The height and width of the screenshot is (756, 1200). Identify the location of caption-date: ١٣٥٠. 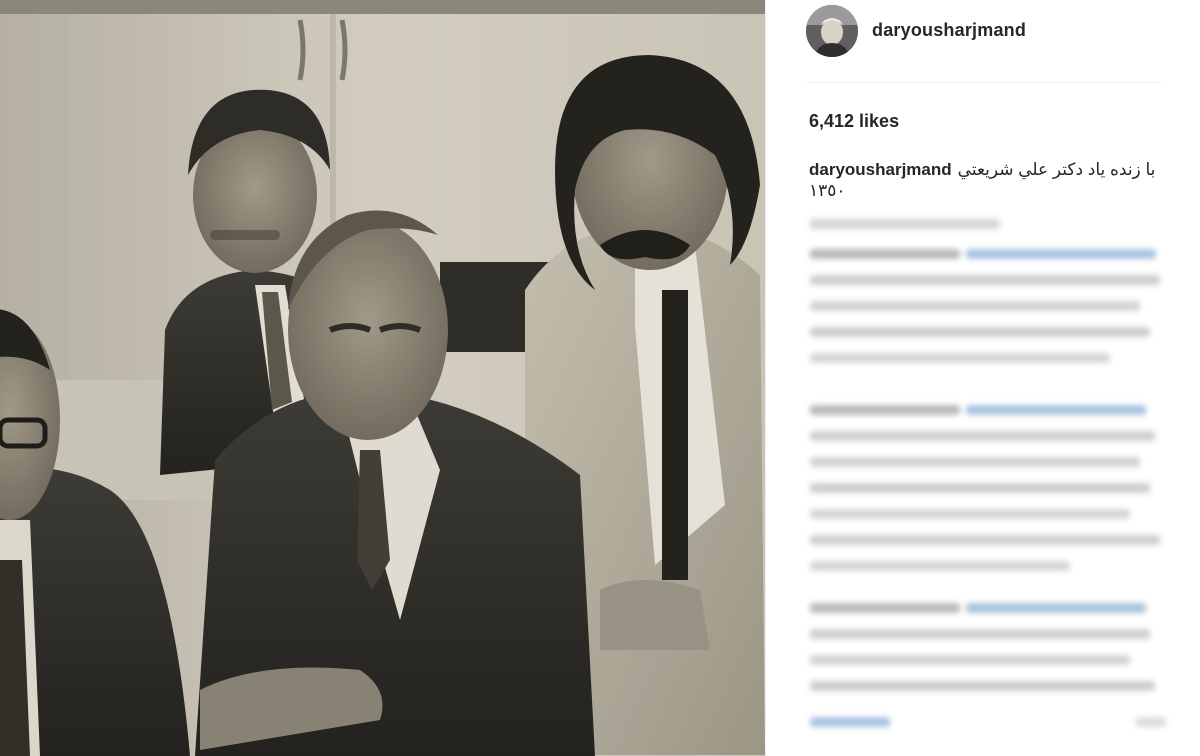
(827, 190).